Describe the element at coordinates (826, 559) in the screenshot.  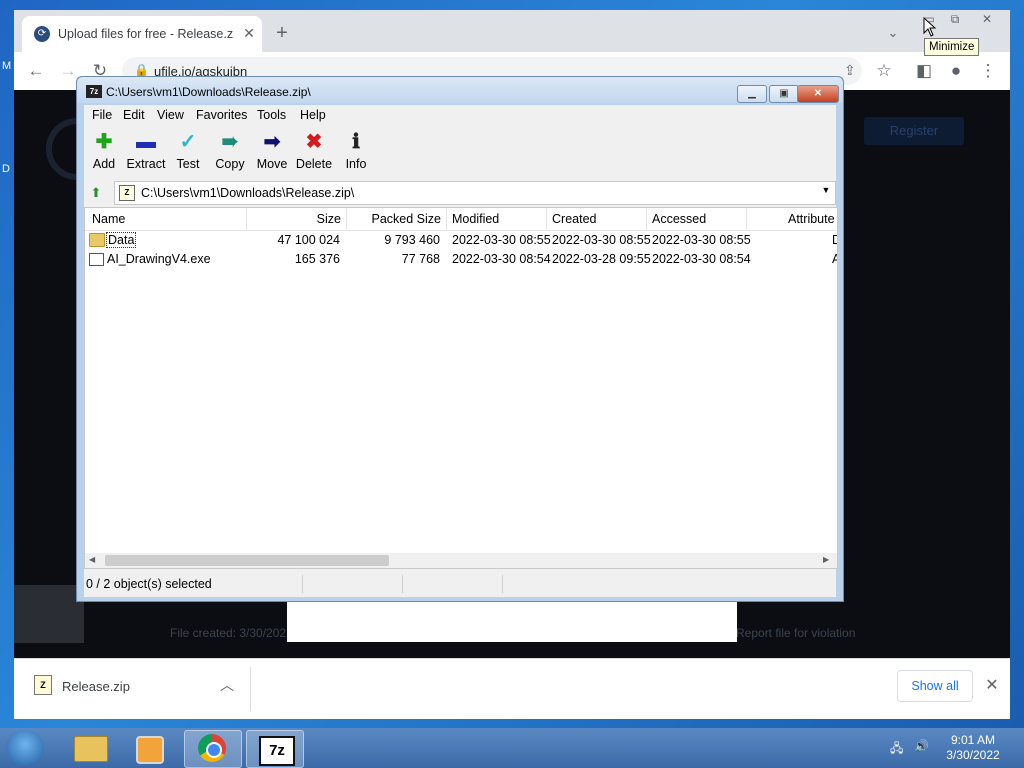
I see `scroll-right-icon: ▶` at that location.